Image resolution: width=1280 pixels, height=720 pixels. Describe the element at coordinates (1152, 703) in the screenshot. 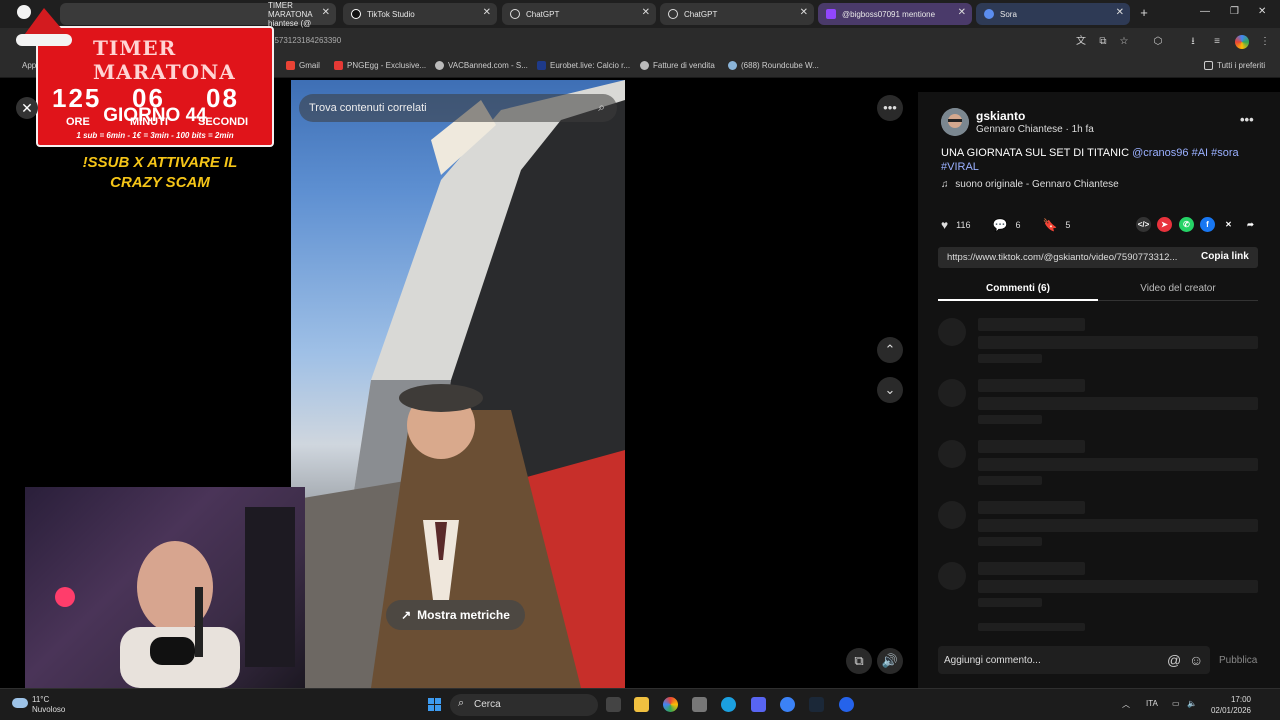

I see `input-language: ITA` at that location.